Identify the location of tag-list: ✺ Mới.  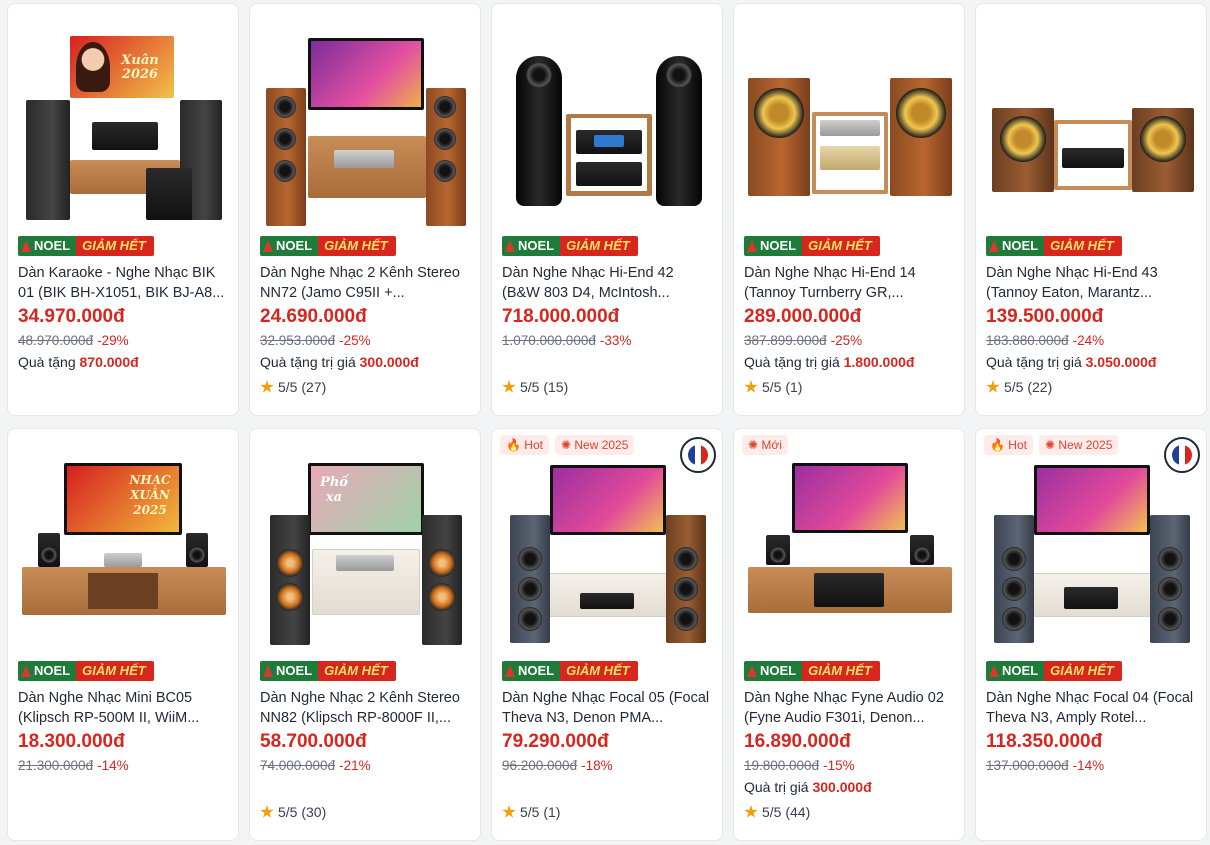
(765, 445).